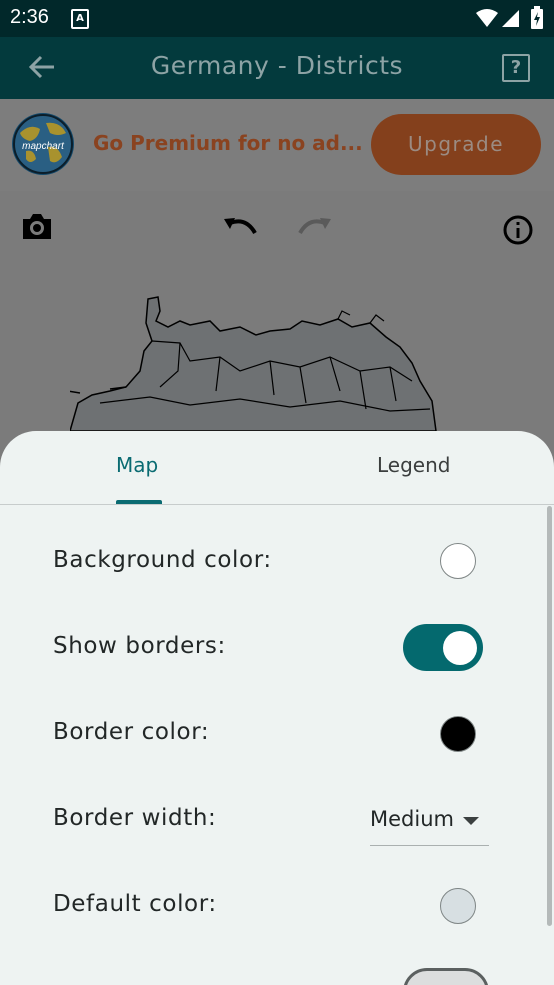  I want to click on default-color-label: Default color:, so click(135, 904).